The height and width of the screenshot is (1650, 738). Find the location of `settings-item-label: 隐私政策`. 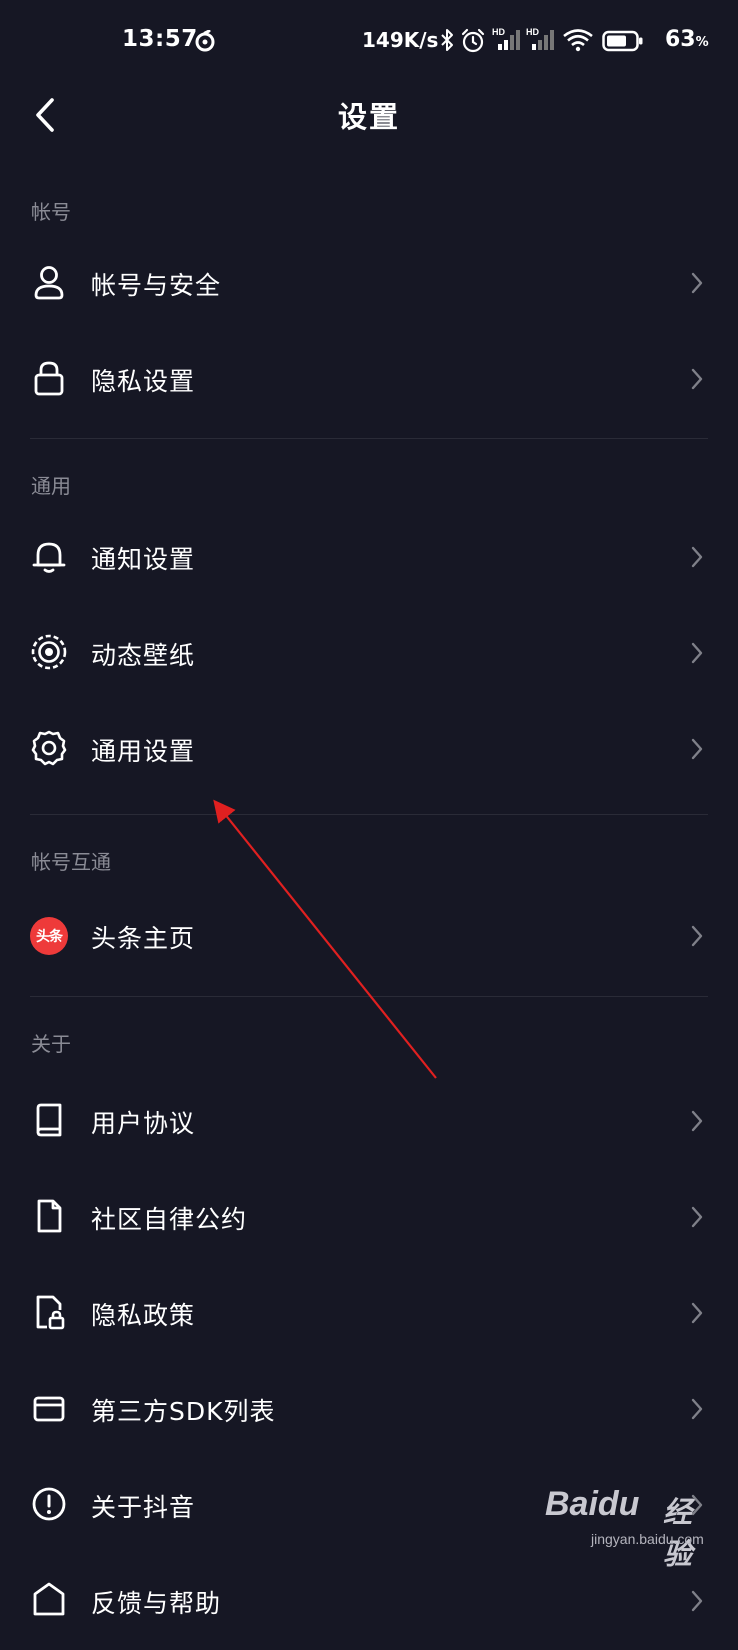

settings-item-label: 隐私政策 is located at coordinates (143, 1315).